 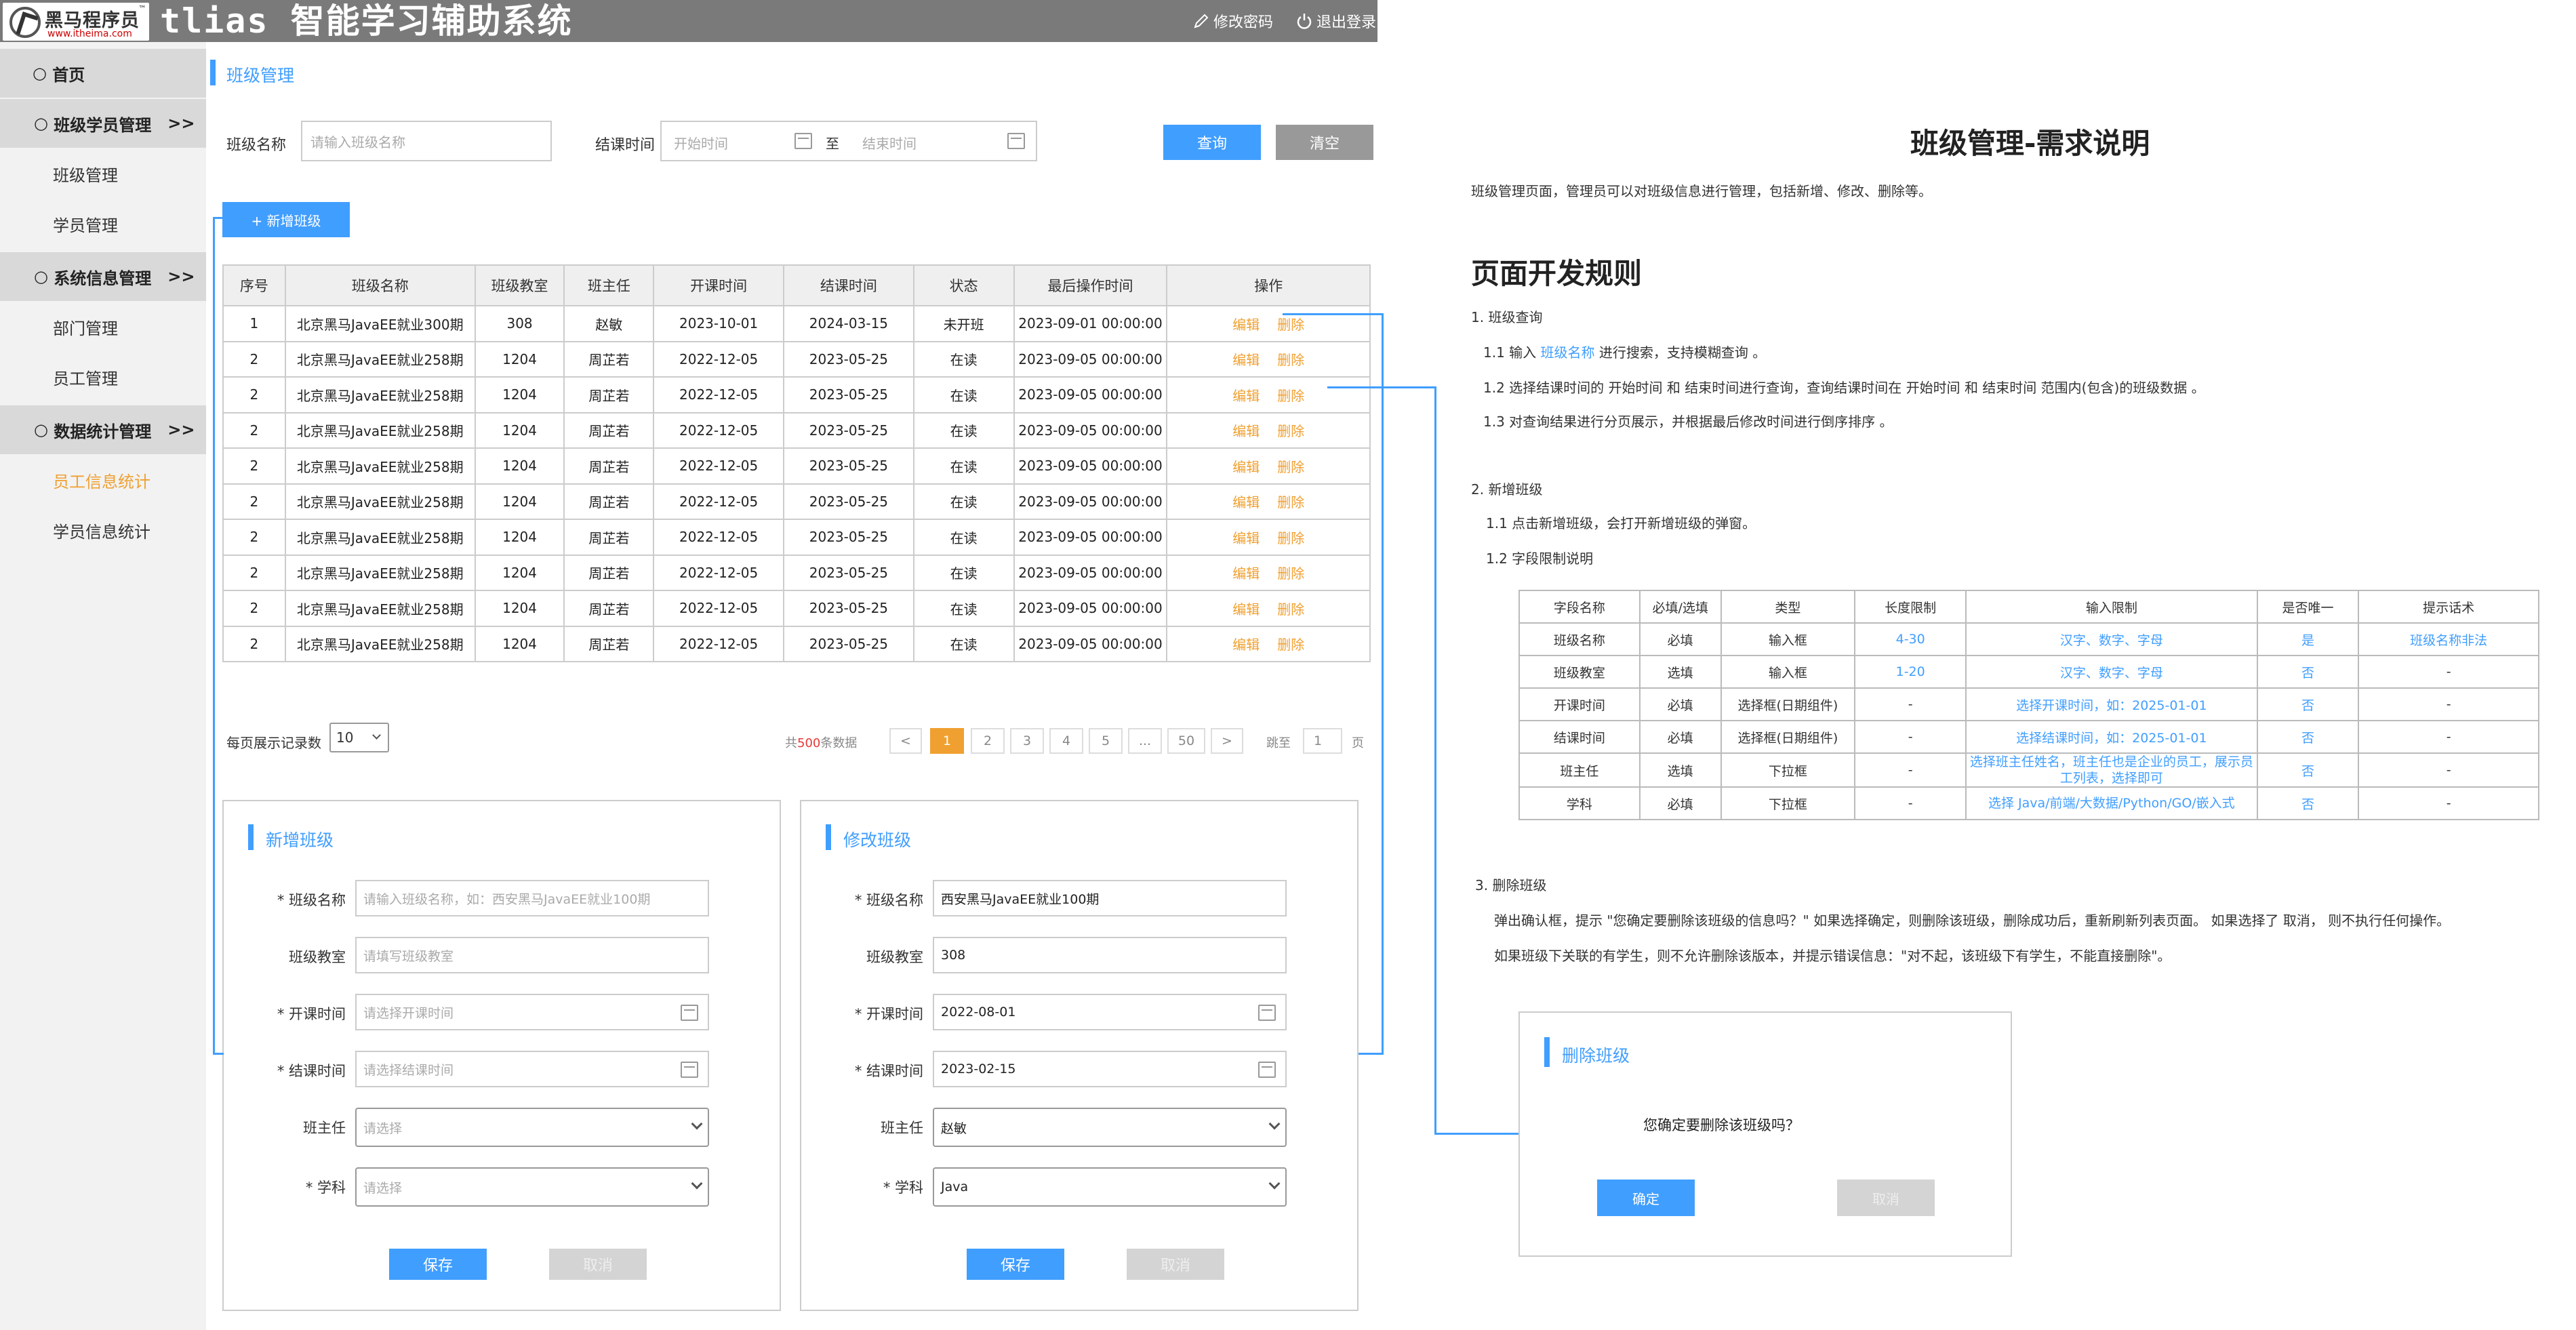 What do you see at coordinates (103, 223) in the screenshot?
I see `sidebar-item-student: 学员管理` at bounding box center [103, 223].